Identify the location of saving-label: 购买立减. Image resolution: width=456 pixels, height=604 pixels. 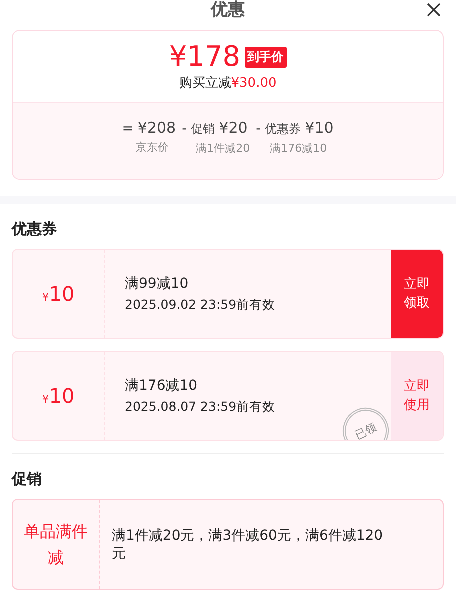
(205, 83).